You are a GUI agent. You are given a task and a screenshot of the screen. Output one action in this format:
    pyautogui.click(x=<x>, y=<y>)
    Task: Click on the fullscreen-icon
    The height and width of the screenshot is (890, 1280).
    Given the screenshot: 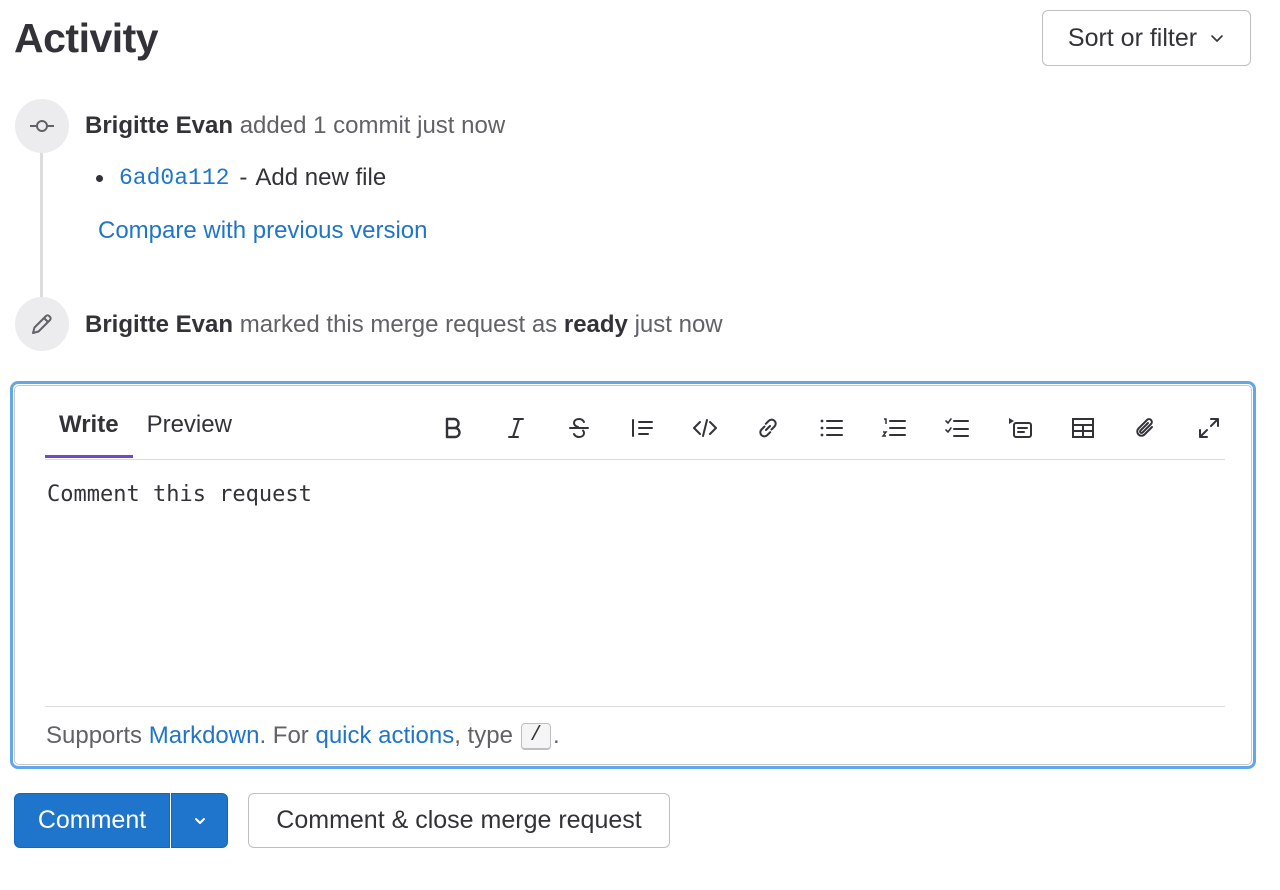 What is the action you would take?
    pyautogui.click(x=1208, y=428)
    